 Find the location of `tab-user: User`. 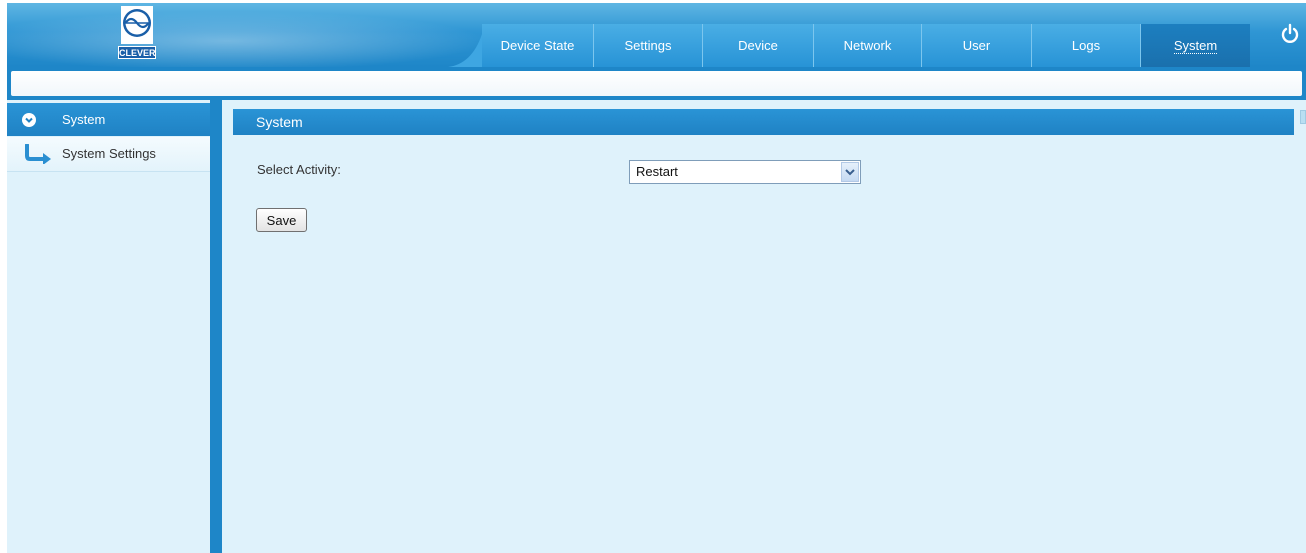

tab-user: User is located at coordinates (976, 45).